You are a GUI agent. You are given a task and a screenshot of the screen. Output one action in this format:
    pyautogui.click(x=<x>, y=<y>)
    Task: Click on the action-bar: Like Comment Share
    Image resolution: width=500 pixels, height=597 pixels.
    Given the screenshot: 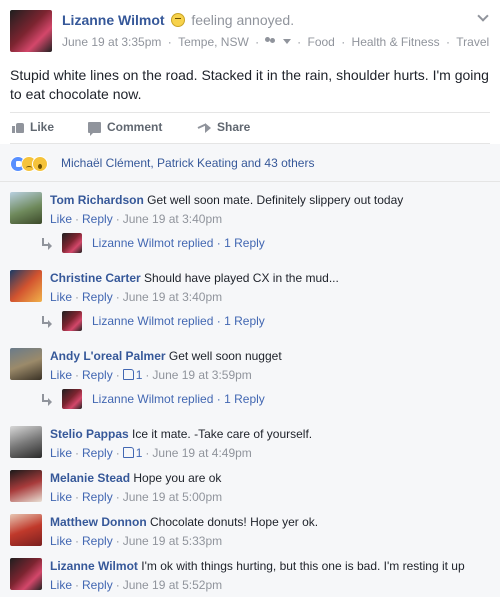 What is the action you would take?
    pyautogui.click(x=250, y=128)
    